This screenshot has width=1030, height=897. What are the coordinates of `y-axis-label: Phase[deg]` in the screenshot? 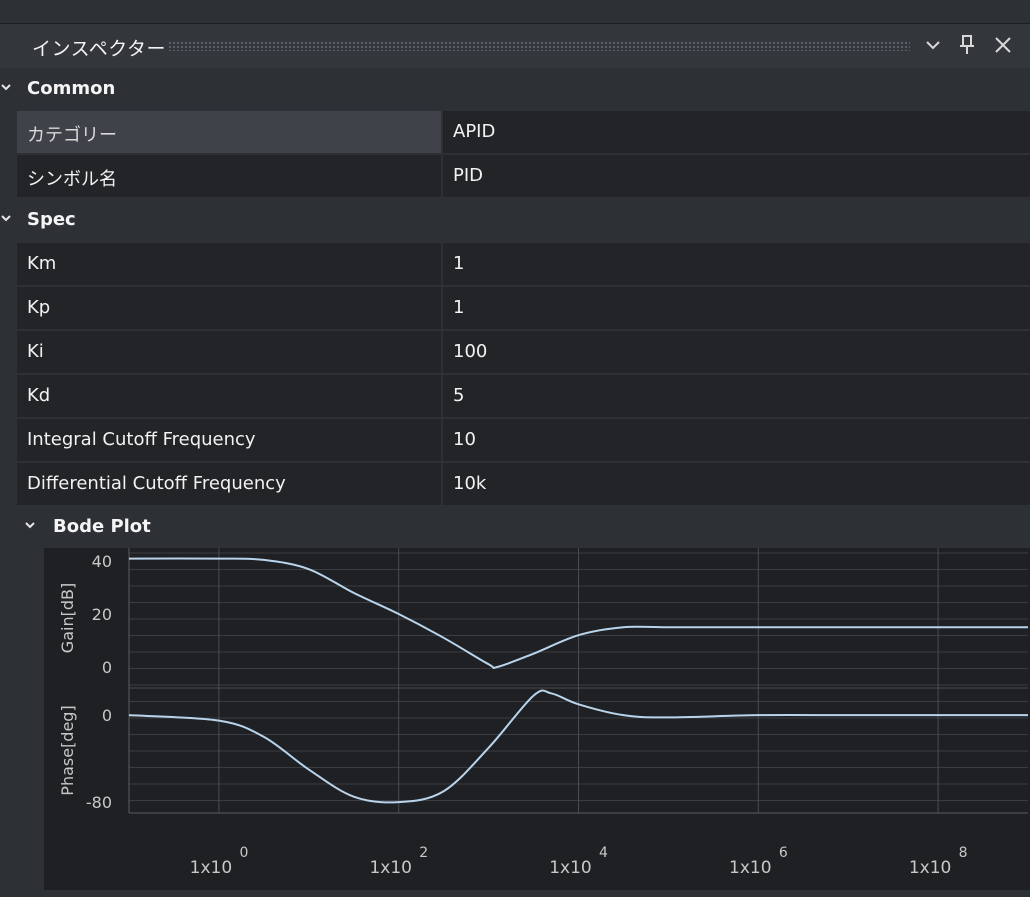 It's located at (67, 750).